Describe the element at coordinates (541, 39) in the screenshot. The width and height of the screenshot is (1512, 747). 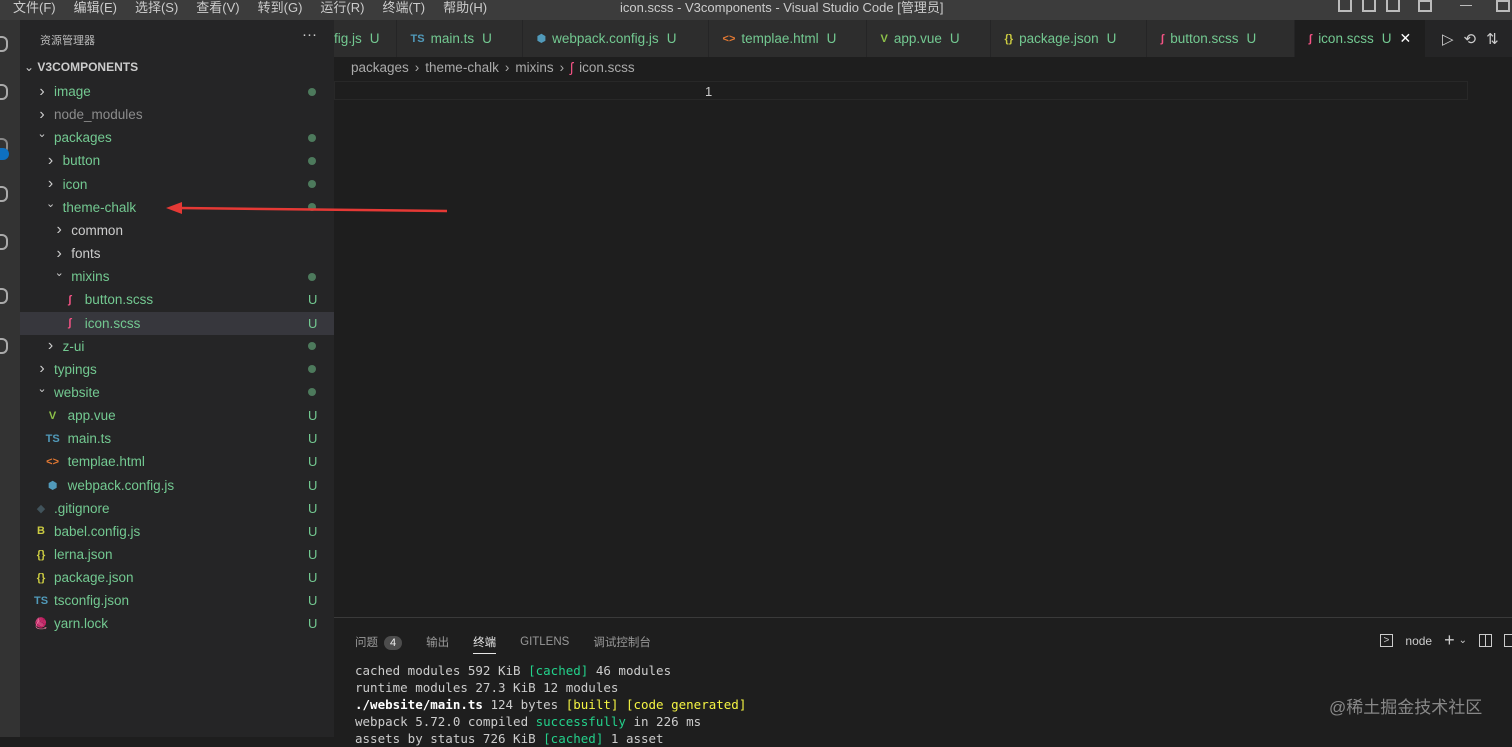
I see `webpack-file-icon: ⬢` at that location.